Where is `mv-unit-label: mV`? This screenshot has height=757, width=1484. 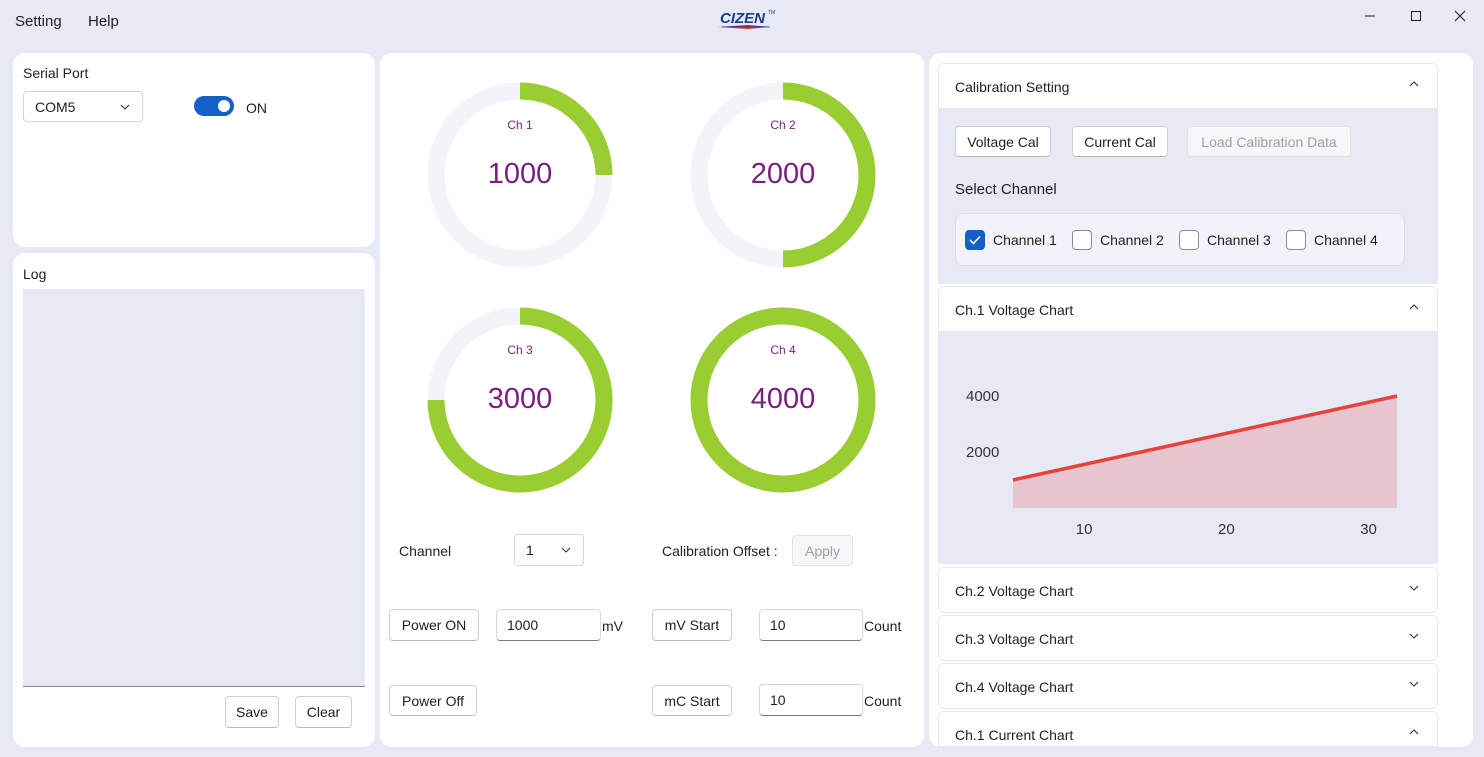
mv-unit-label: mV is located at coordinates (612, 626).